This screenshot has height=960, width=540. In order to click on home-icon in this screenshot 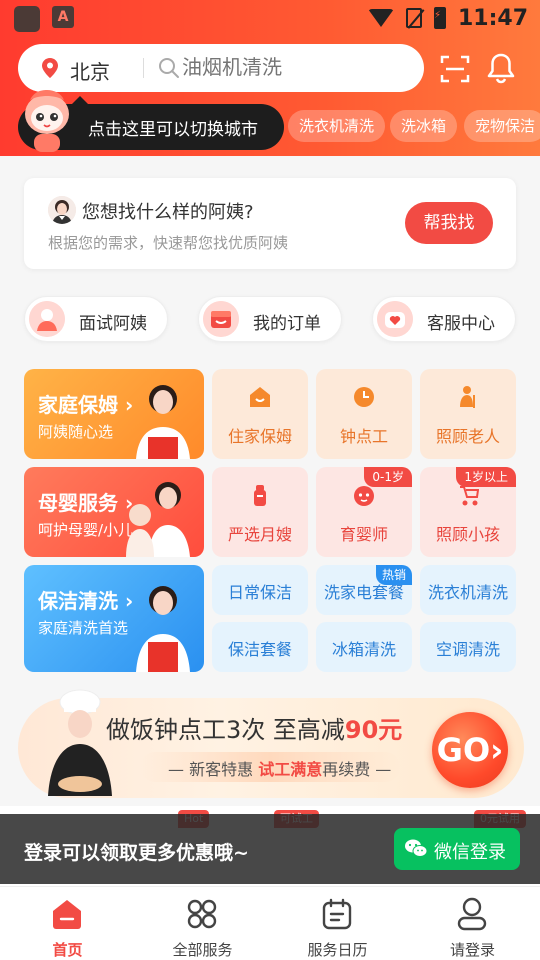, I will do `click(67, 914)`.